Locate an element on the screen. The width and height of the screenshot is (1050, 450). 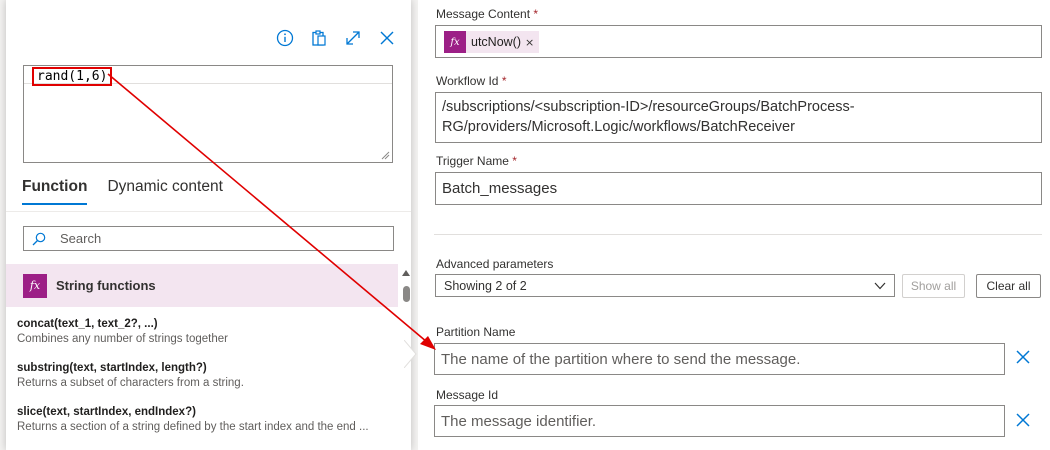
partition-name-label: Partition Name is located at coordinates (476, 332).